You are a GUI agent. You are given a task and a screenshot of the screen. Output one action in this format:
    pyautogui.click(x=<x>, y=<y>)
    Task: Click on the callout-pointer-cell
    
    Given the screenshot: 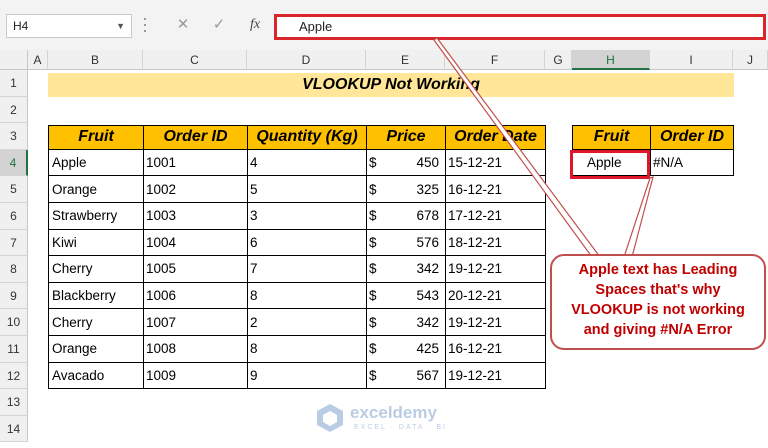 What is the action you would take?
    pyautogui.click(x=638, y=217)
    